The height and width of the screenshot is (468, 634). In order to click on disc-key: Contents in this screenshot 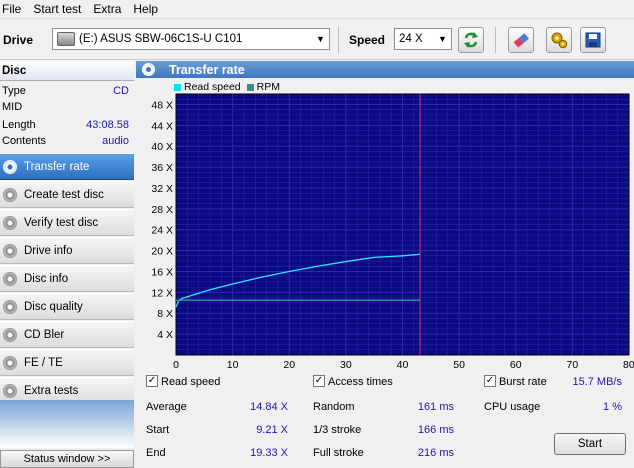, I will do `click(24, 141)`.